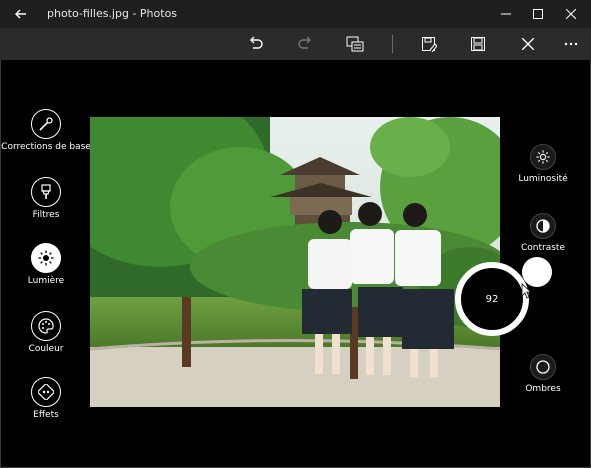  What do you see at coordinates (543, 248) in the screenshot?
I see `option-label: Contraste` at bounding box center [543, 248].